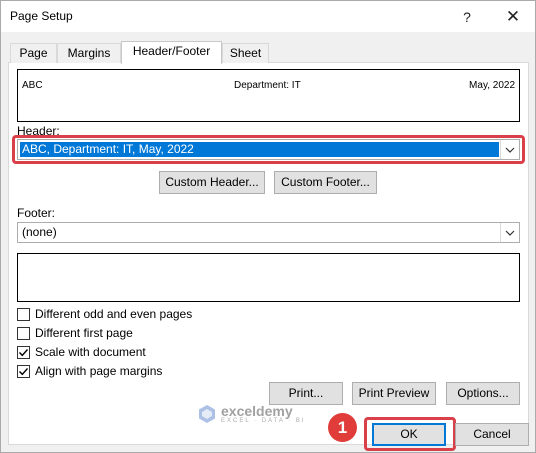 The image size is (536, 453). I want to click on tab-header-footer: Header/Footer, so click(171, 52).